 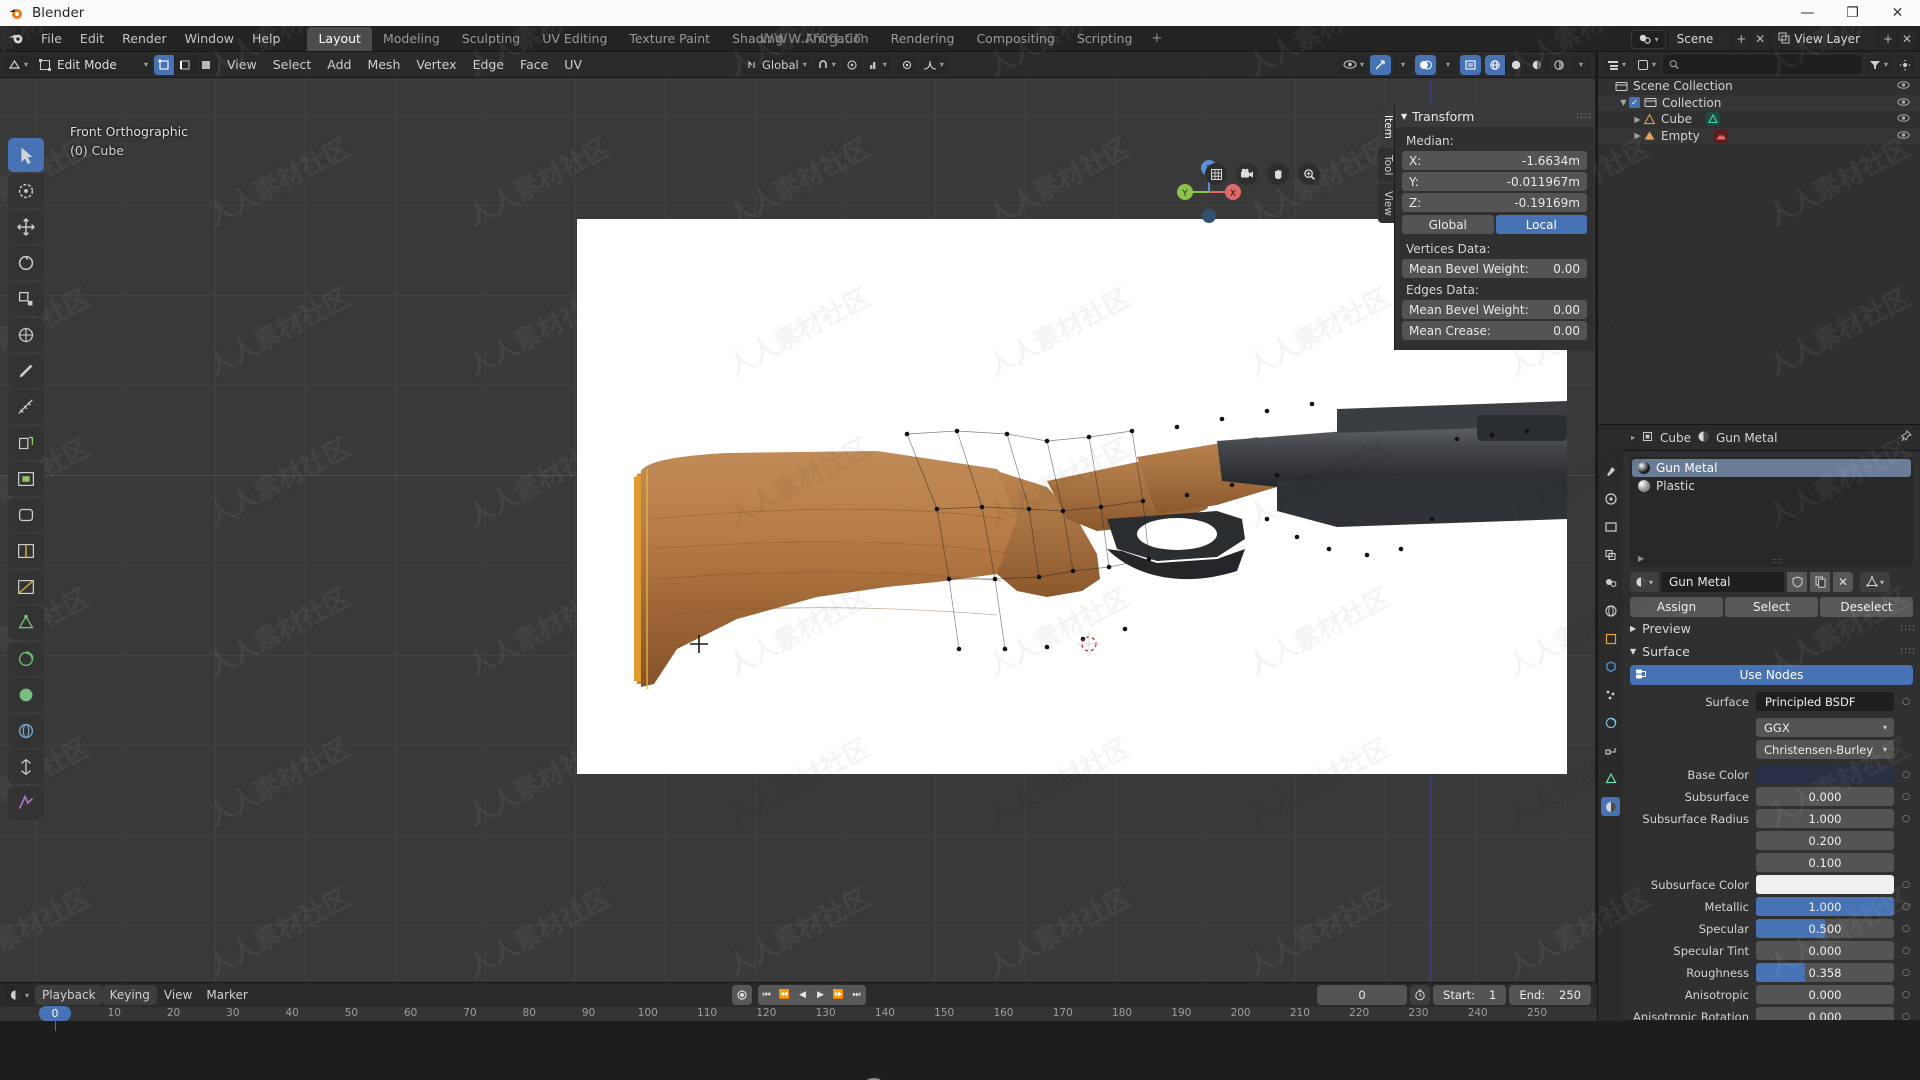 What do you see at coordinates (26, 695) in the screenshot?
I see `smooth-tool` at bounding box center [26, 695].